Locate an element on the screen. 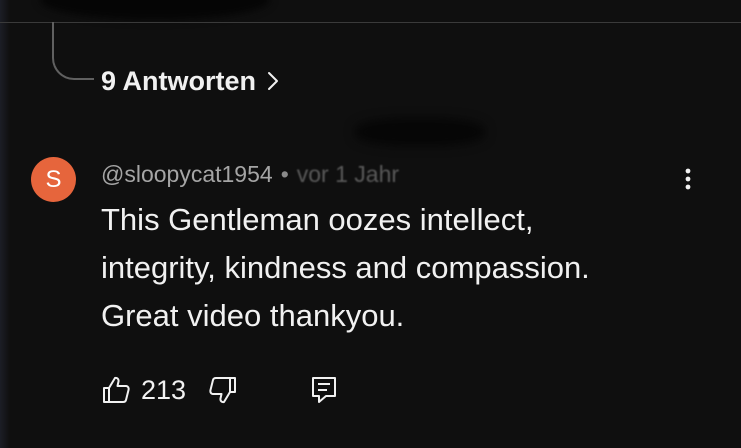 This screenshot has height=448, width=741. comment-text-line: Great video thankyou. is located at coordinates (253, 315).